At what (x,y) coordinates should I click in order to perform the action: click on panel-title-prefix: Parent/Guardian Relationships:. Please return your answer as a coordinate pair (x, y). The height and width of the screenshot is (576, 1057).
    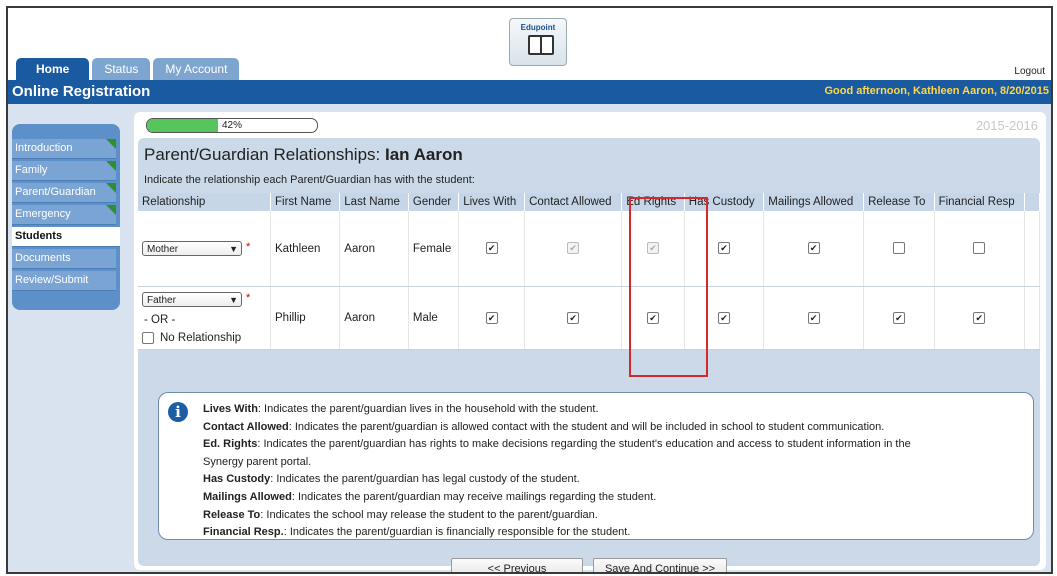
    Looking at the image, I should click on (262, 154).